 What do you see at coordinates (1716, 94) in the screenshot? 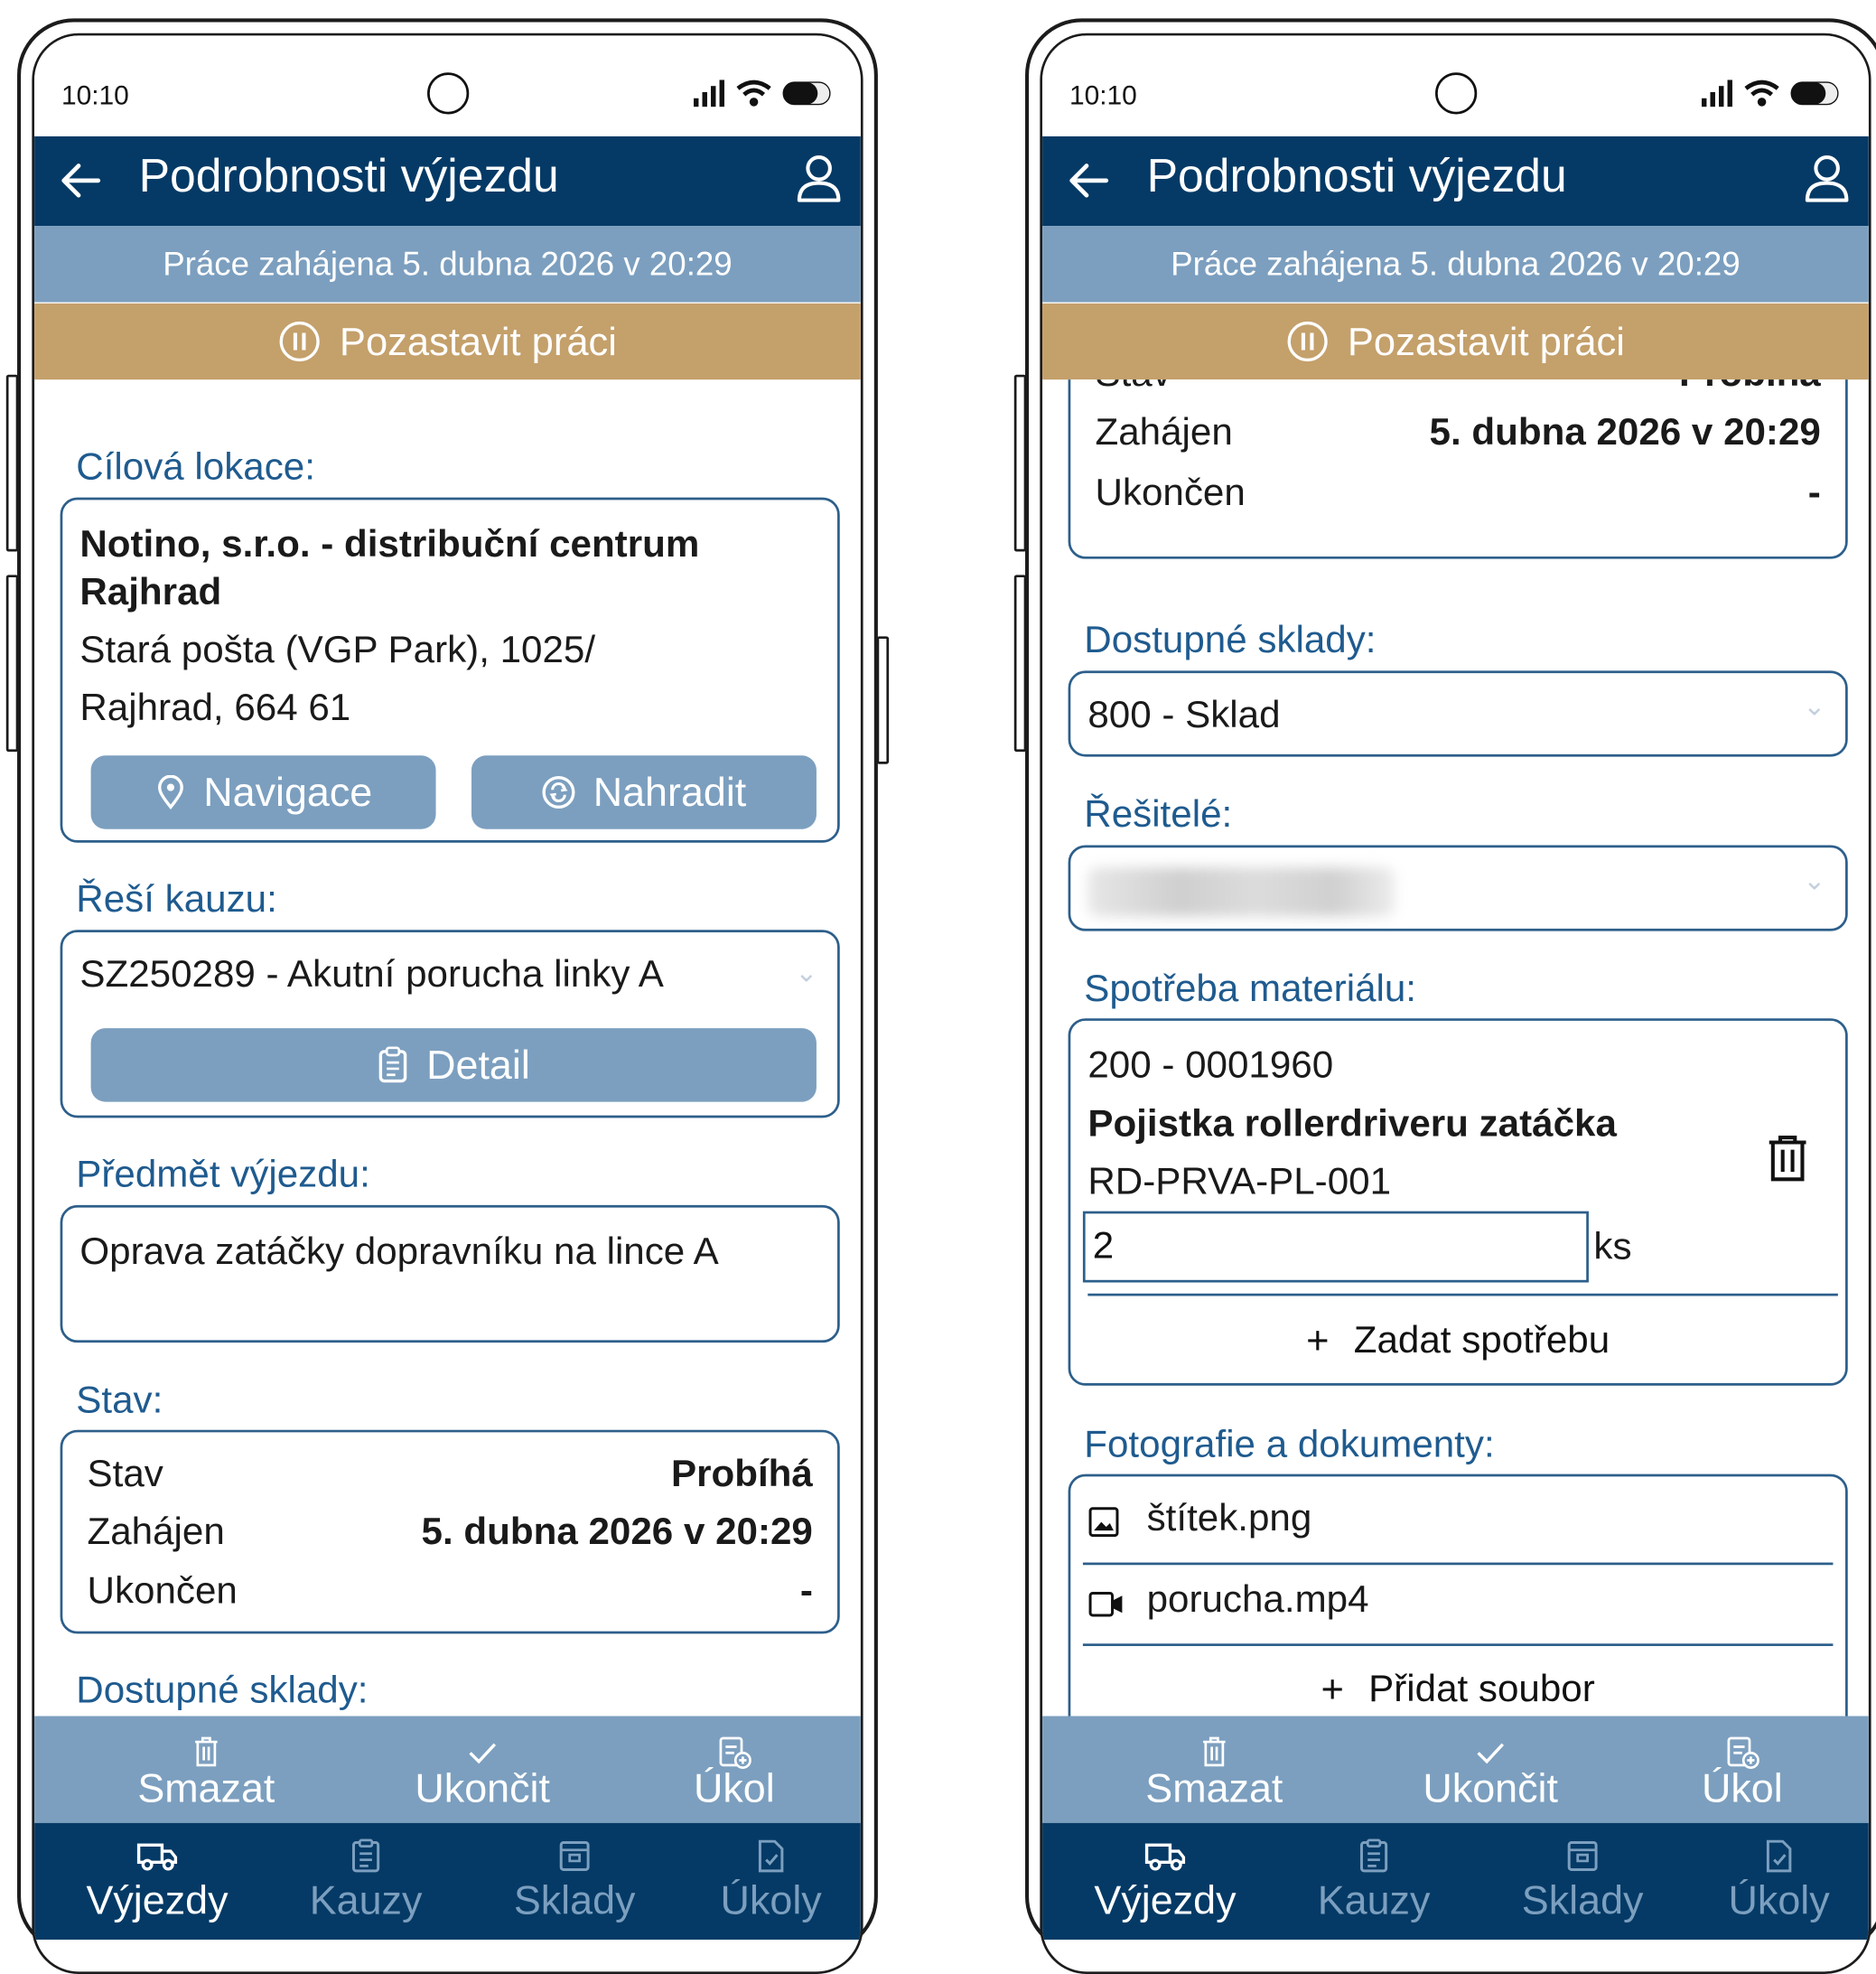
I see `signal-icon` at bounding box center [1716, 94].